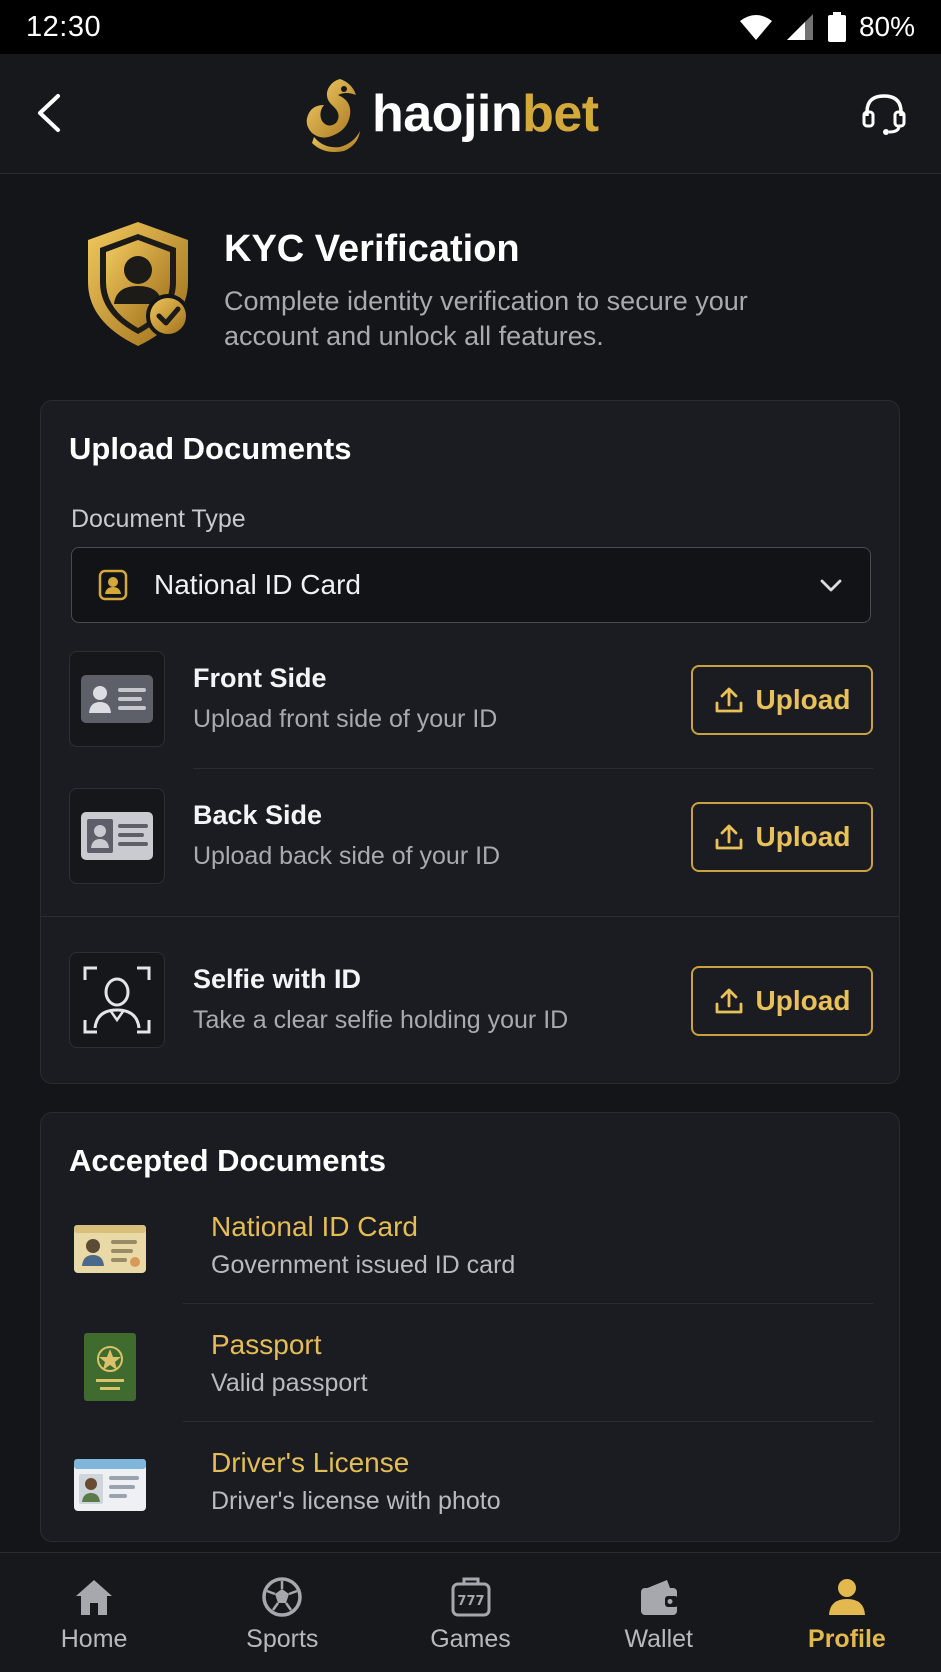  Describe the element at coordinates (347, 856) in the screenshot. I see `back-side-subtitle: Upload back side of your ID` at that location.